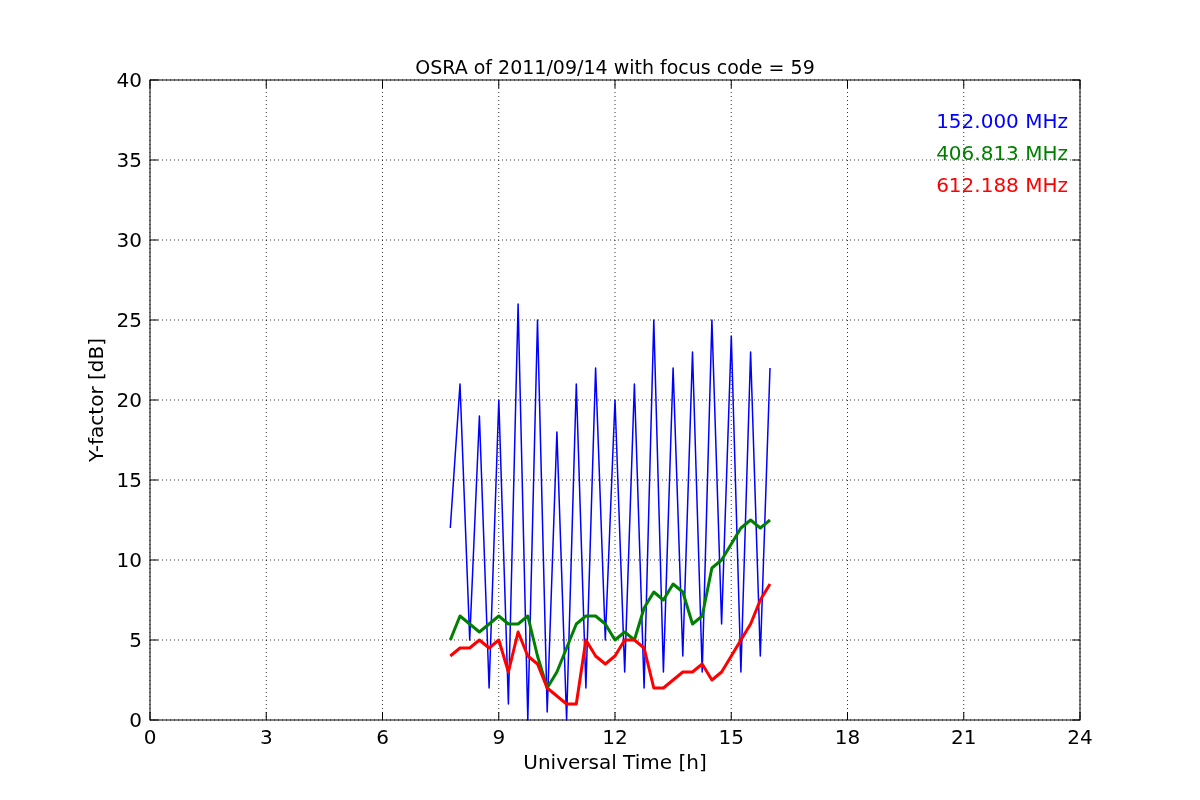 This screenshot has width=1200, height=800. What do you see at coordinates (731, 737) in the screenshot?
I see `x-tick-label: 15` at bounding box center [731, 737].